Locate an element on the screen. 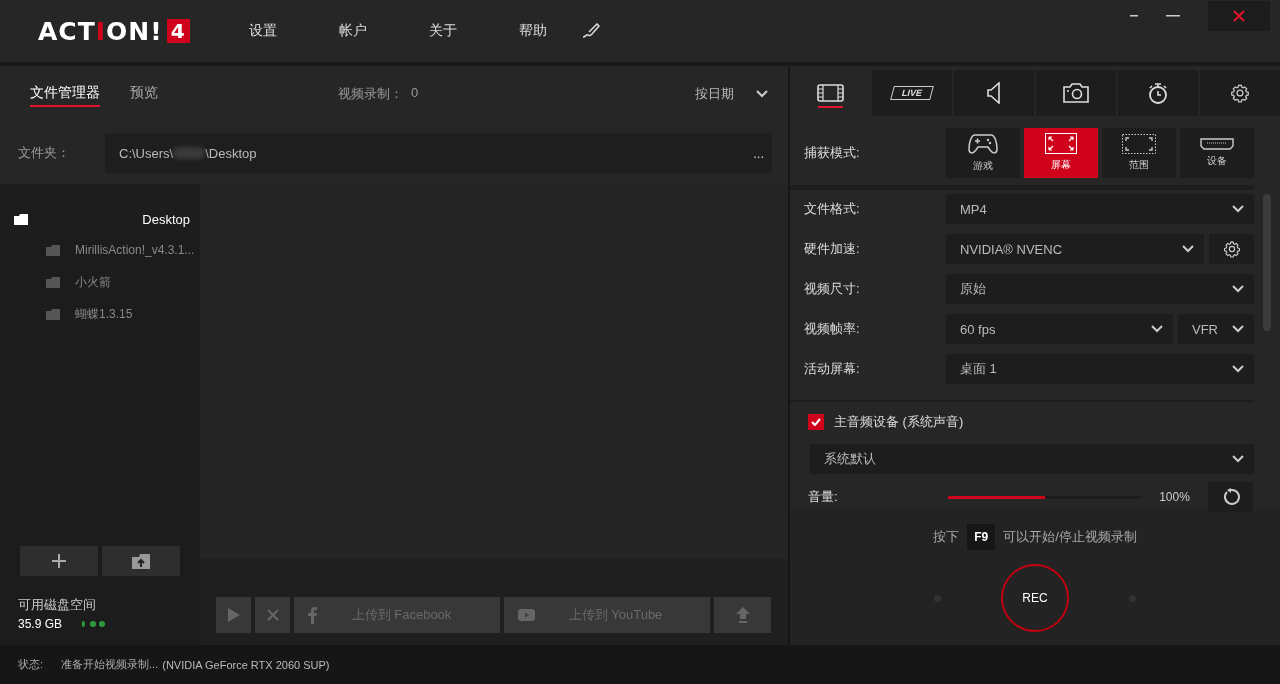  setting-label: 文件格式: is located at coordinates (832, 209).